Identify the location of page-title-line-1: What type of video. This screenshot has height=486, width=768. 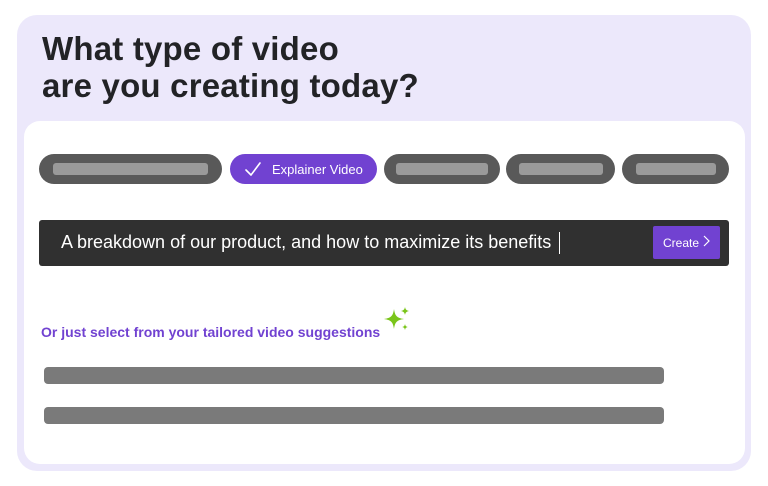
(190, 48).